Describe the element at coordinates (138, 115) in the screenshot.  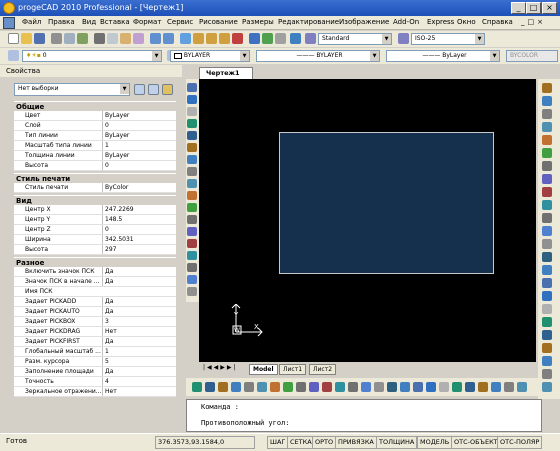
I see `property-value: ByLayer` at that location.